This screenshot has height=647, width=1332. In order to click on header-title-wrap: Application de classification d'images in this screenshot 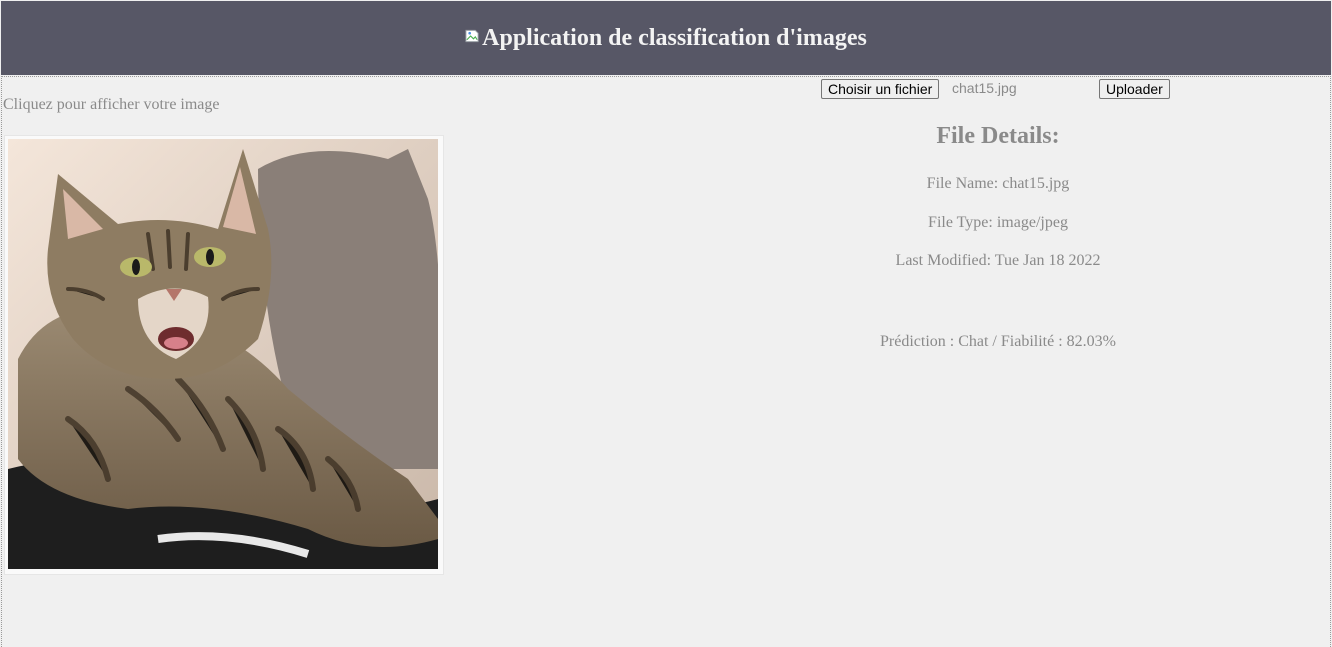, I will do `click(666, 38)`.